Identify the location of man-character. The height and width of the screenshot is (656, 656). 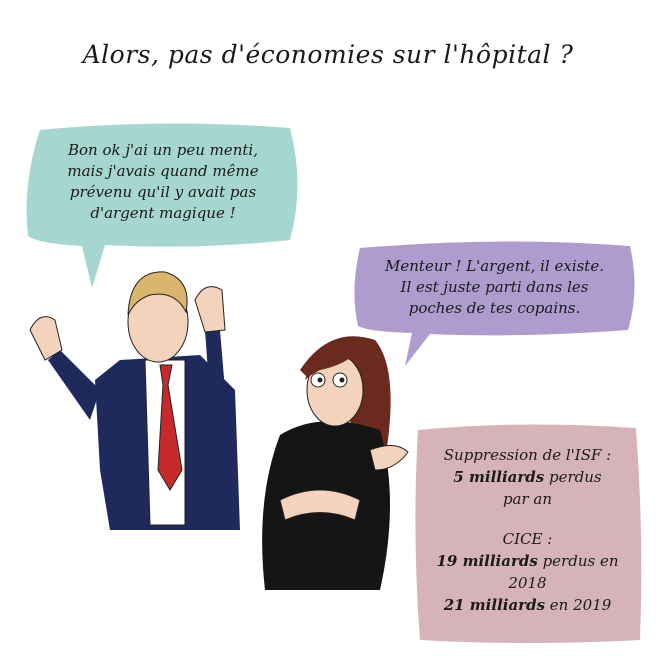
(134, 400).